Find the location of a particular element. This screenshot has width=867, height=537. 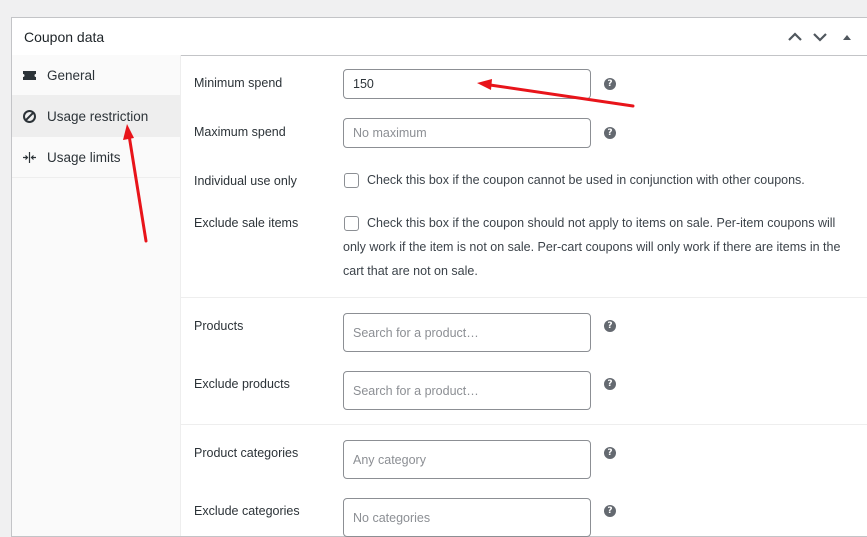

minimum-spend-label: Minimum spend is located at coordinates (238, 83).